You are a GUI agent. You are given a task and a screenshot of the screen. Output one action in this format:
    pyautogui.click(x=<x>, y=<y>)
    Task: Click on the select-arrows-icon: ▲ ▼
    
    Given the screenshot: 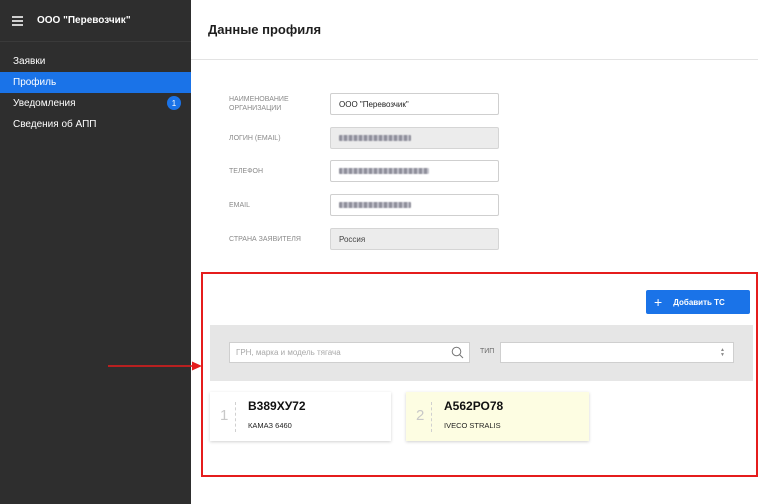 What is the action you would take?
    pyautogui.click(x=722, y=352)
    